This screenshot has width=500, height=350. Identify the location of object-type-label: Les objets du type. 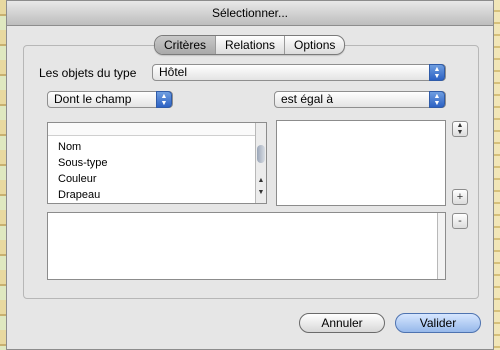
(88, 73).